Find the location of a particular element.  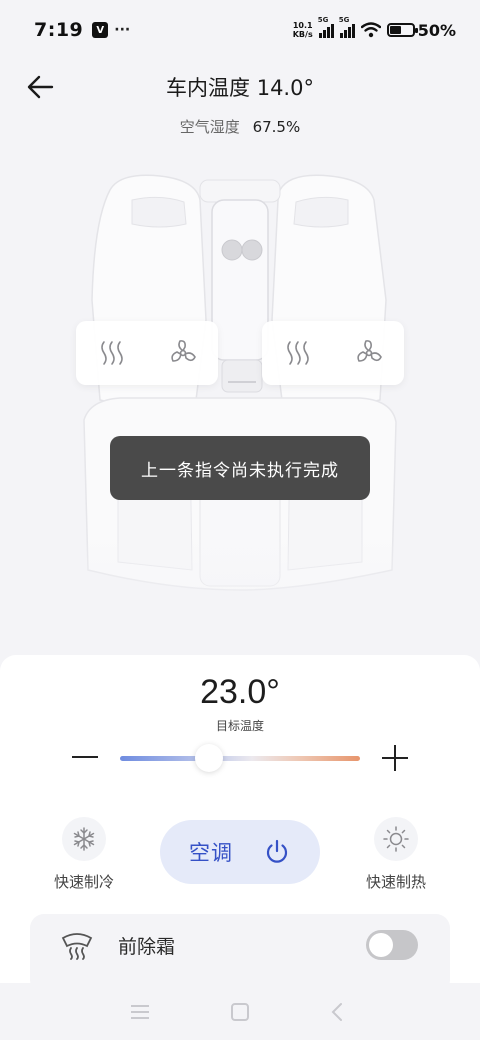

toggle-knob is located at coordinates (381, 945).